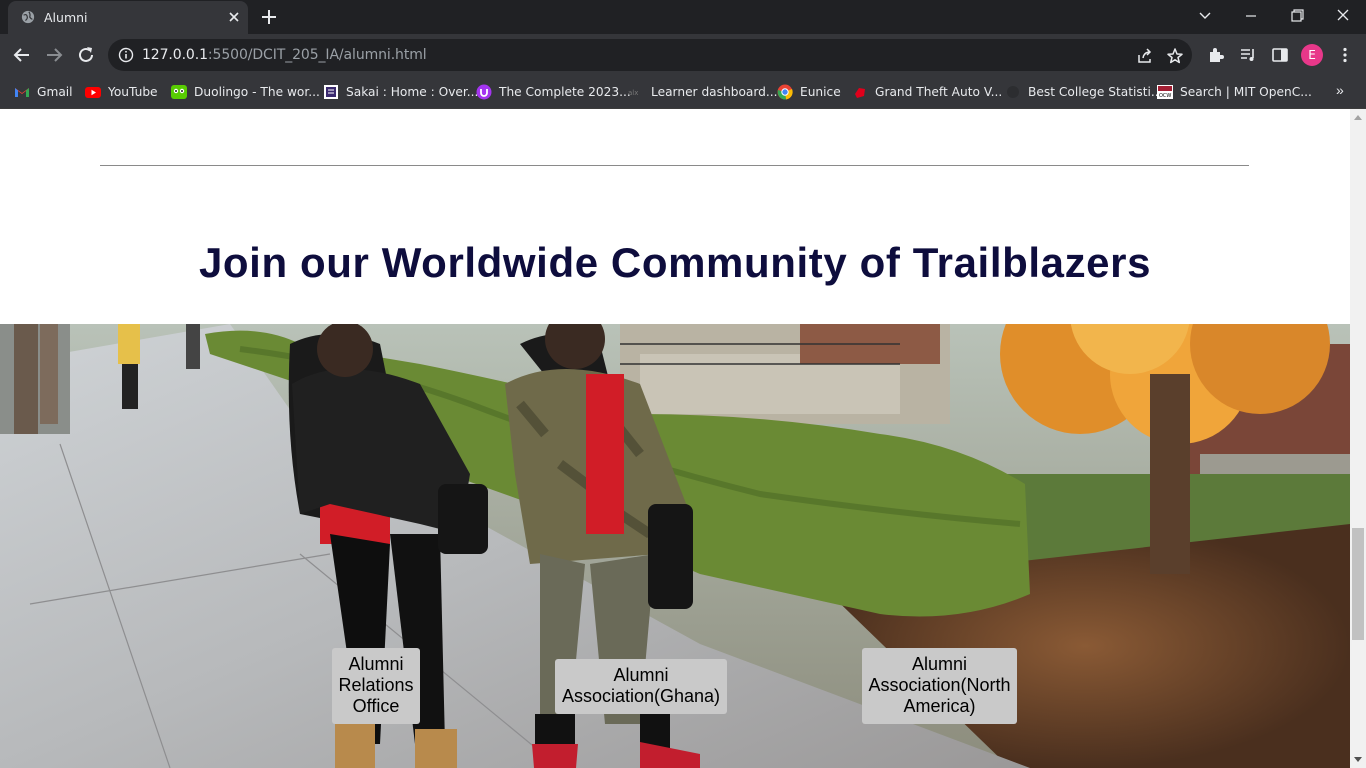 The width and height of the screenshot is (1366, 768). I want to click on duolingo-icon, so click(179, 92).